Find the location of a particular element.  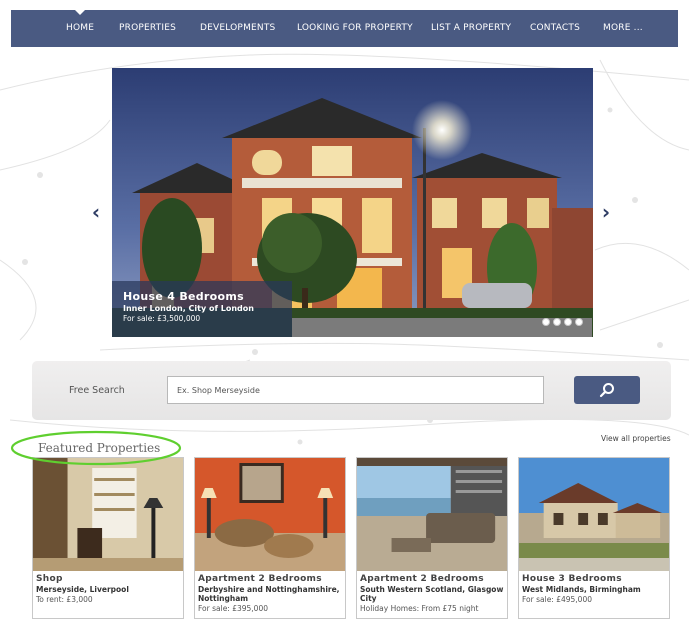

search-label: Free Search is located at coordinates (97, 390).